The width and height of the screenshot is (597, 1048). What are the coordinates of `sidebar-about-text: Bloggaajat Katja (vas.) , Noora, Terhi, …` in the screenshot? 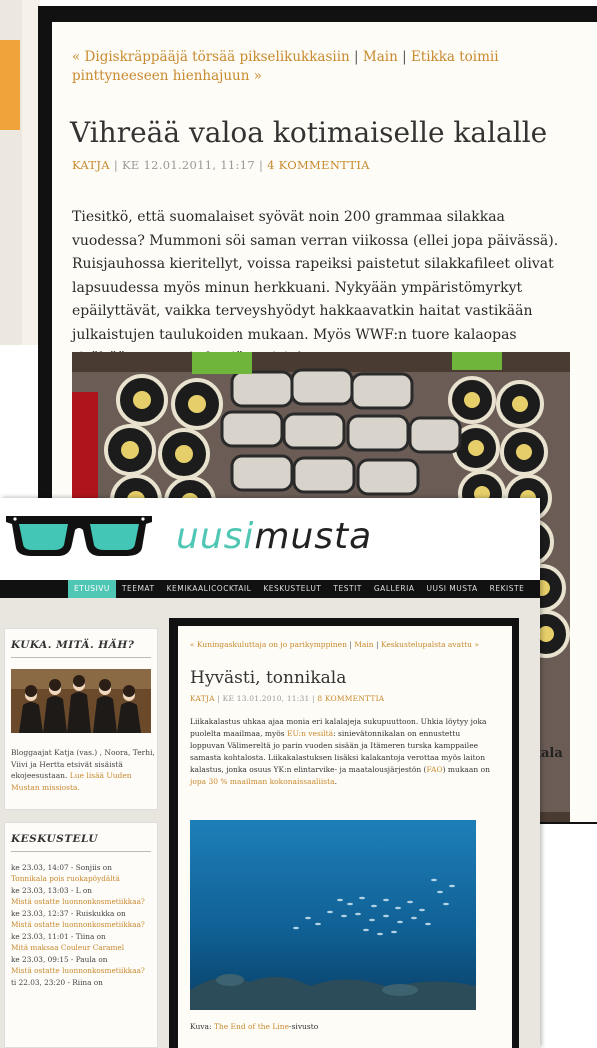 It's located at (84, 770).